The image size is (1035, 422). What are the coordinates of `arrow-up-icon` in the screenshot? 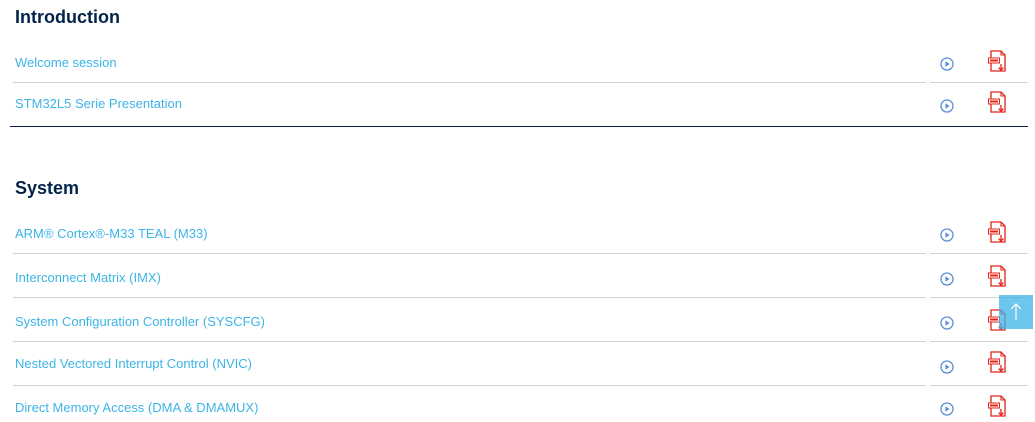 It's located at (1016, 311).